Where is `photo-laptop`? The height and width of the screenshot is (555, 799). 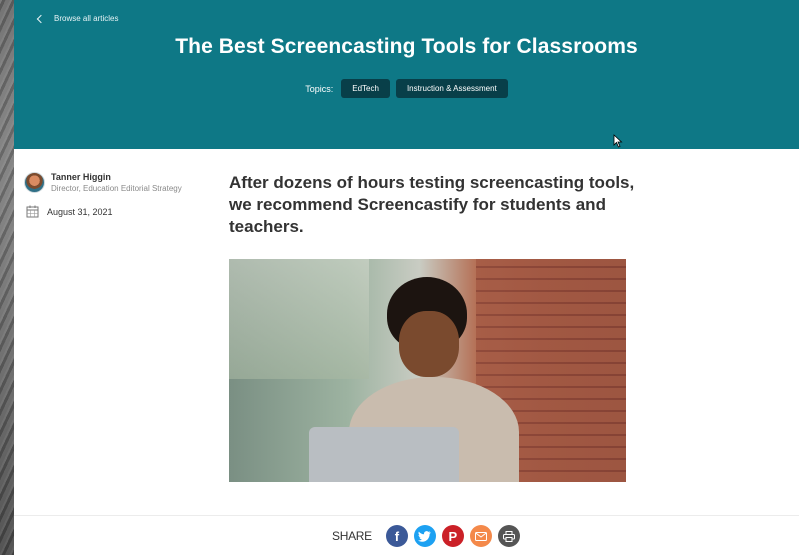
photo-laptop is located at coordinates (384, 454).